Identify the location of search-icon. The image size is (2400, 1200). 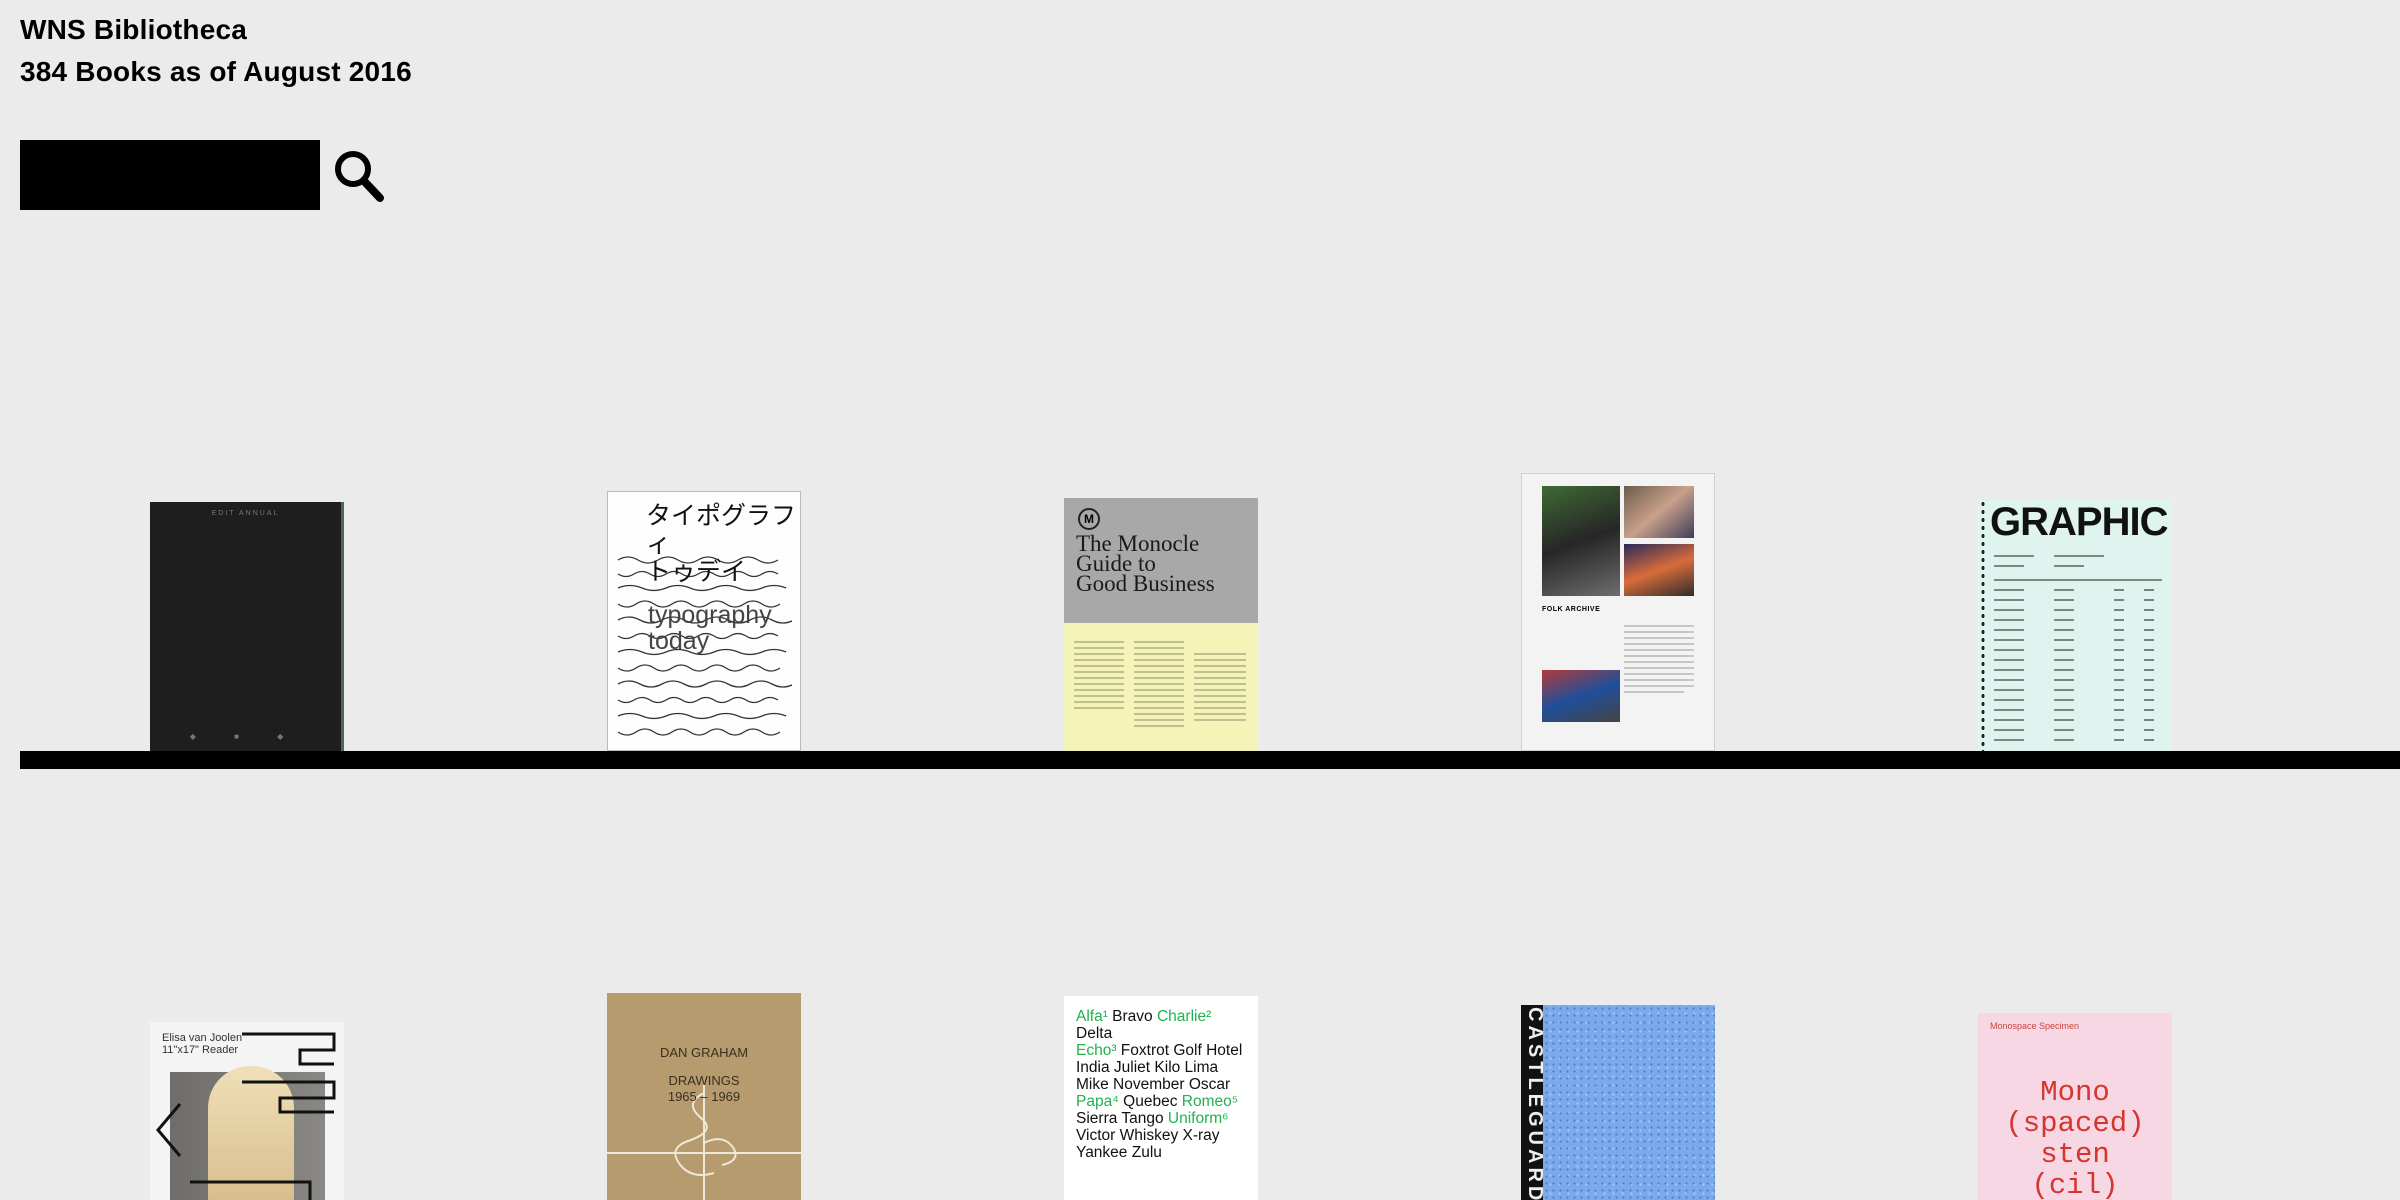
(359, 176).